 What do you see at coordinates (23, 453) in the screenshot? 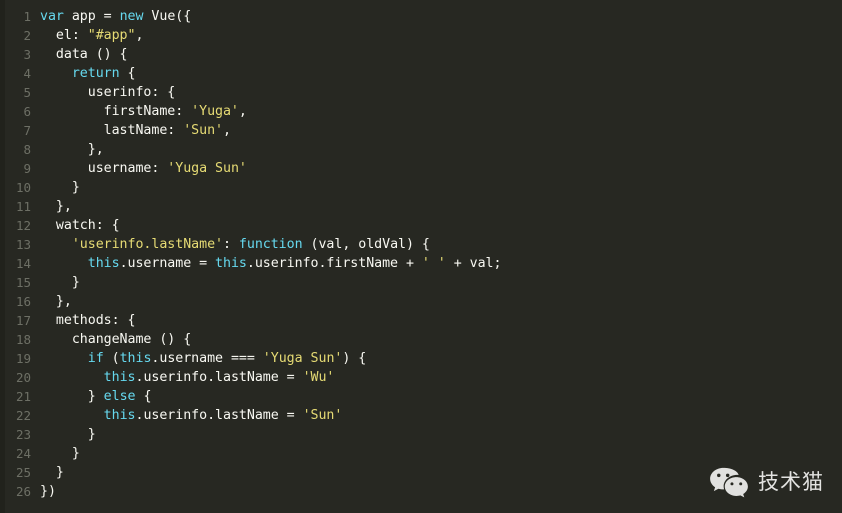
I see `line-number: 24` at bounding box center [23, 453].